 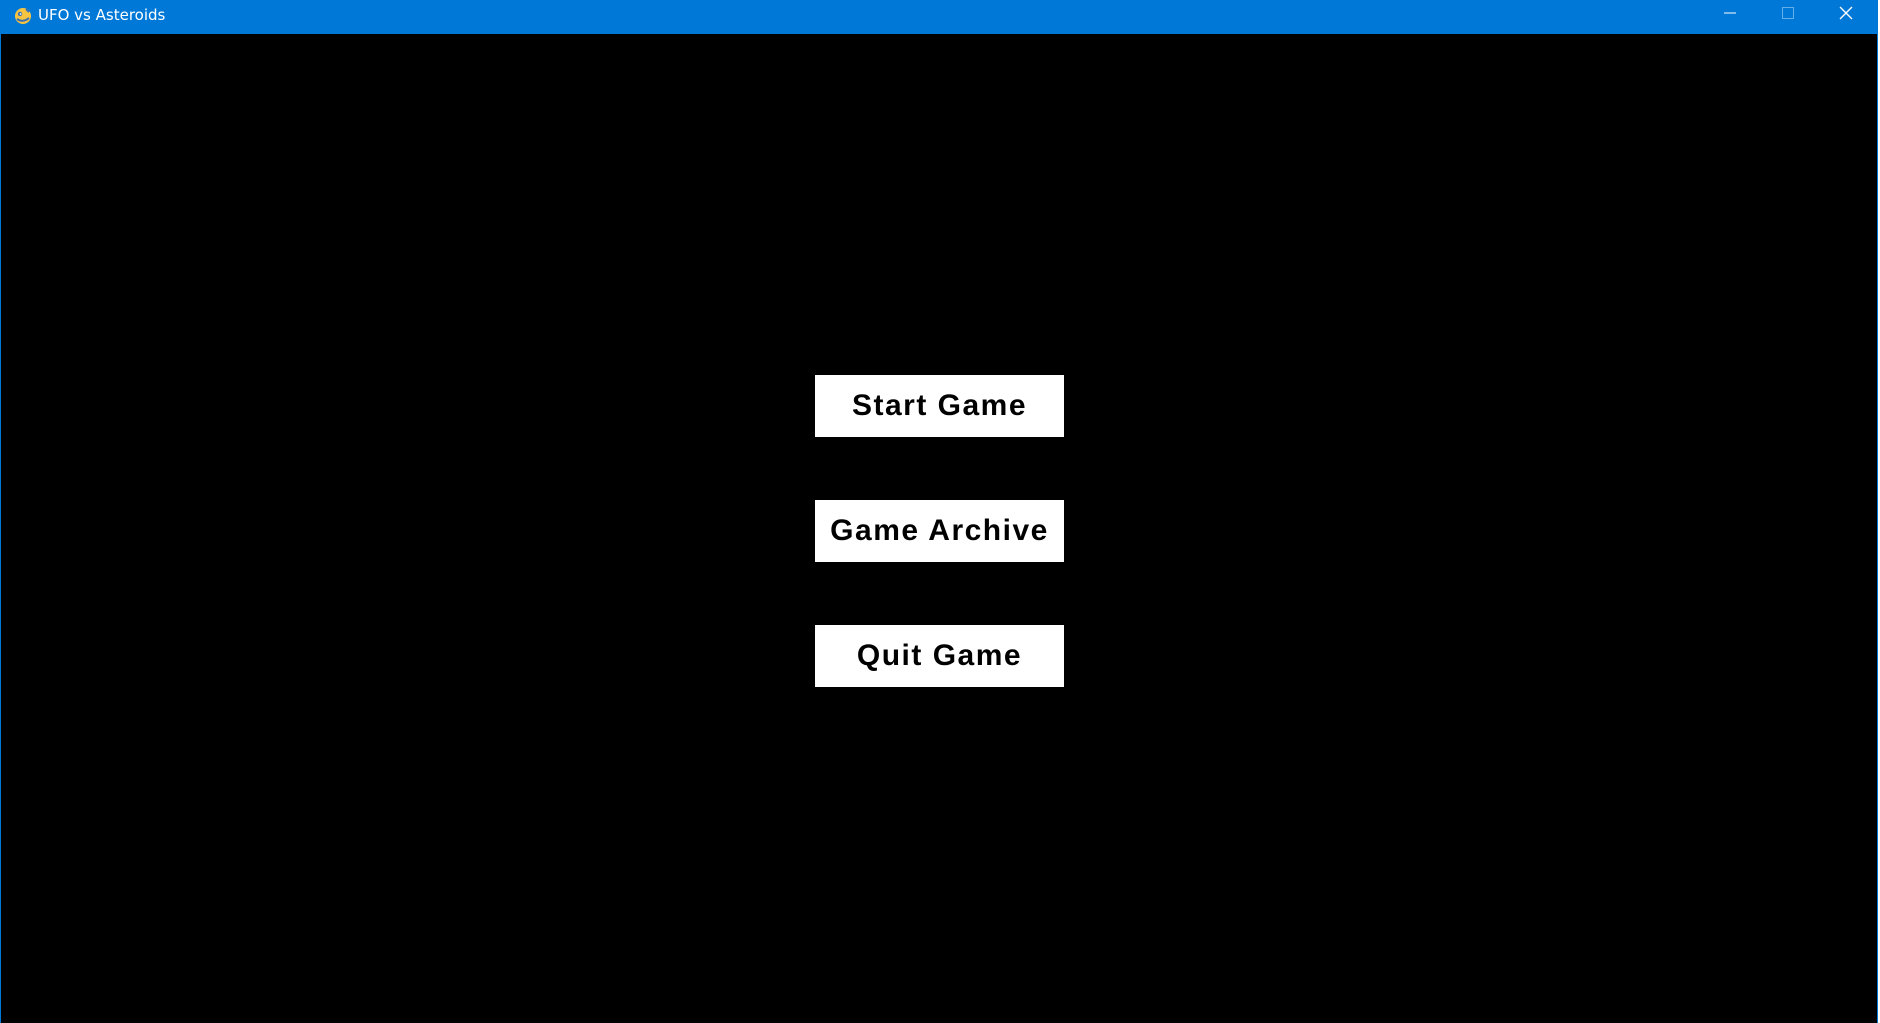 I want to click on close-icon, so click(x=1846, y=15).